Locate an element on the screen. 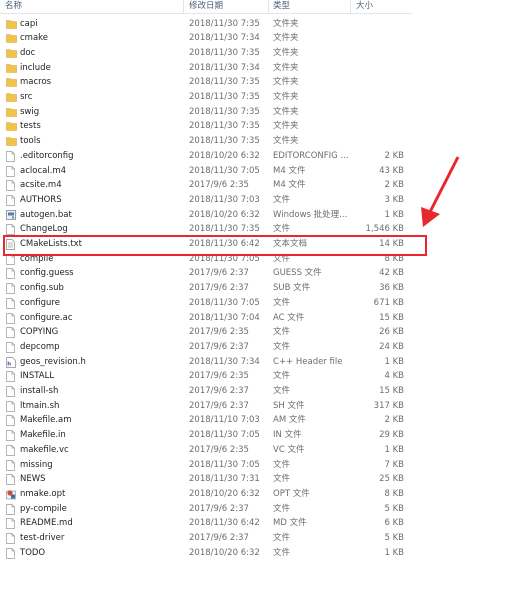  red-arrow-annotation is located at coordinates (440, 191).